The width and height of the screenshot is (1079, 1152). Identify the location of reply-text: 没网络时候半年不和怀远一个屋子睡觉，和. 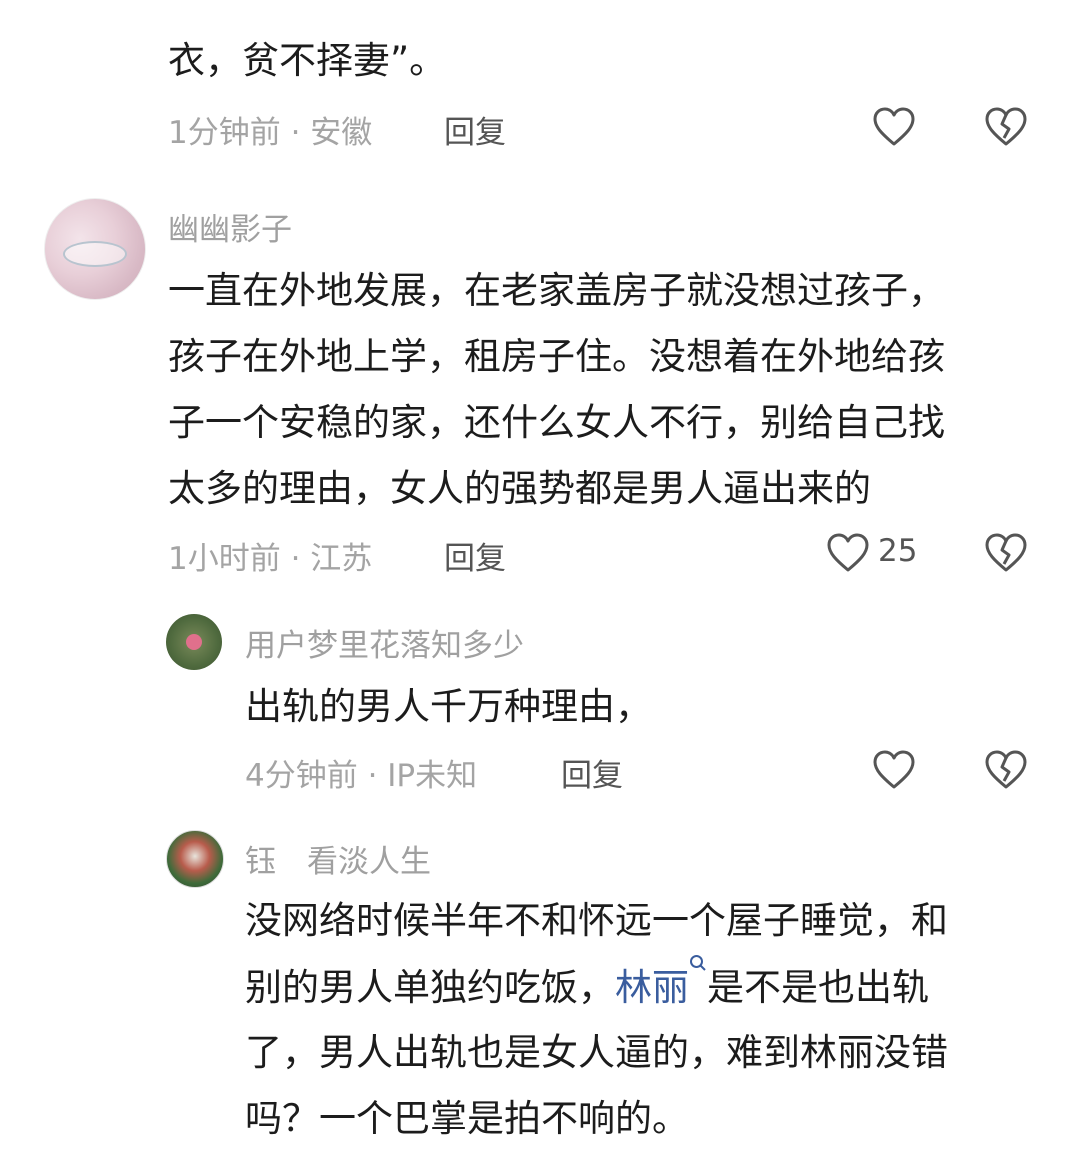
(596, 920).